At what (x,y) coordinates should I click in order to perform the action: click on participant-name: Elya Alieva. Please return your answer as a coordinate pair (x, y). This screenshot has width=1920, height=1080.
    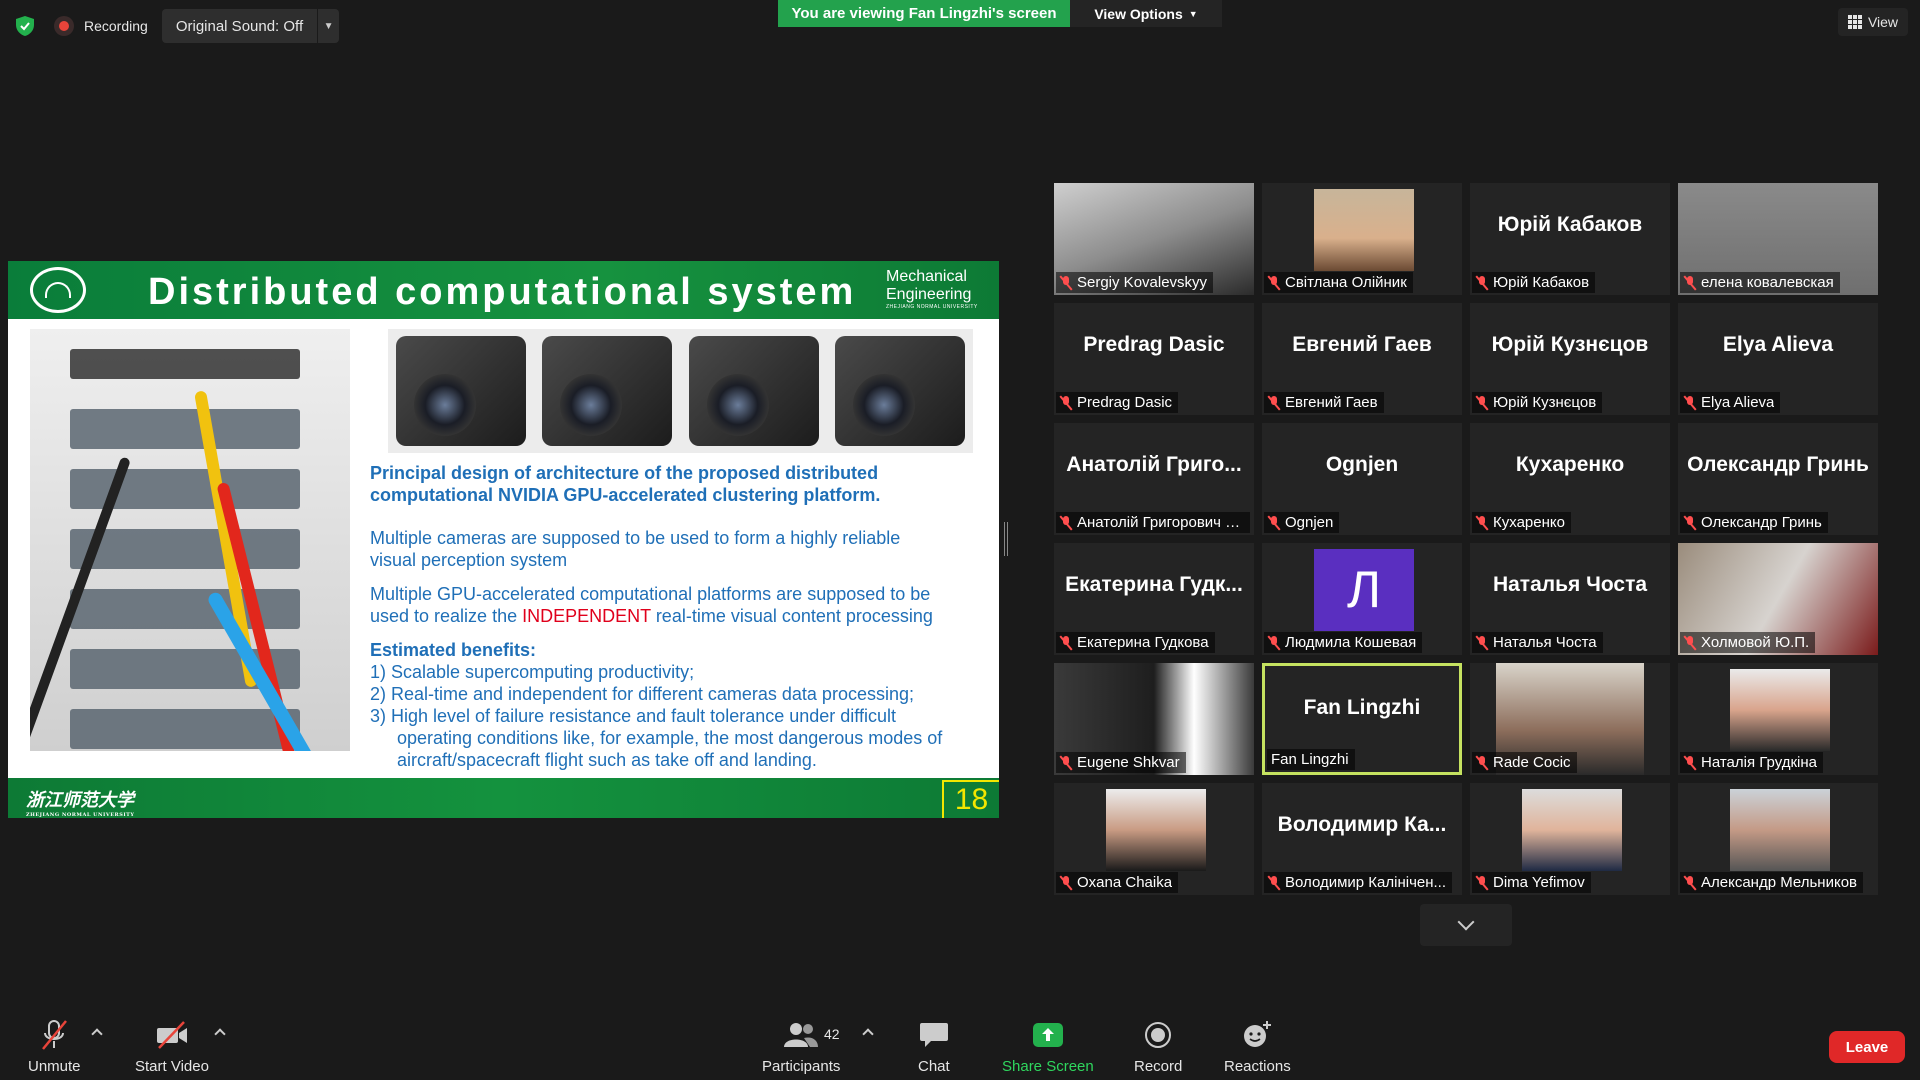
    Looking at the image, I should click on (1738, 402).